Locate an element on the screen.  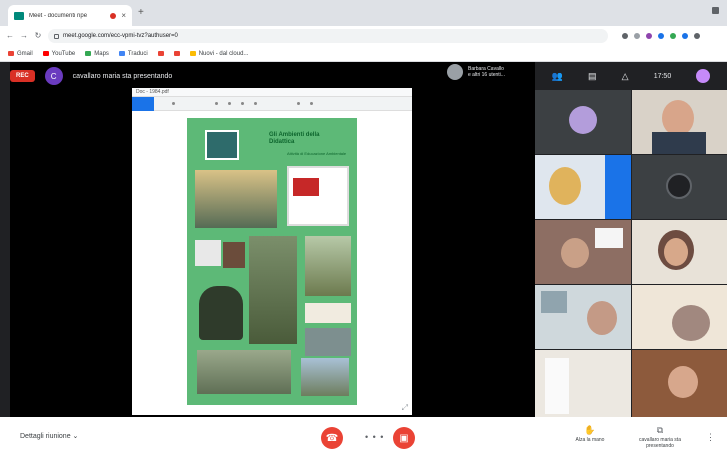
doc-print-icon is located at coordinates (229, 103).